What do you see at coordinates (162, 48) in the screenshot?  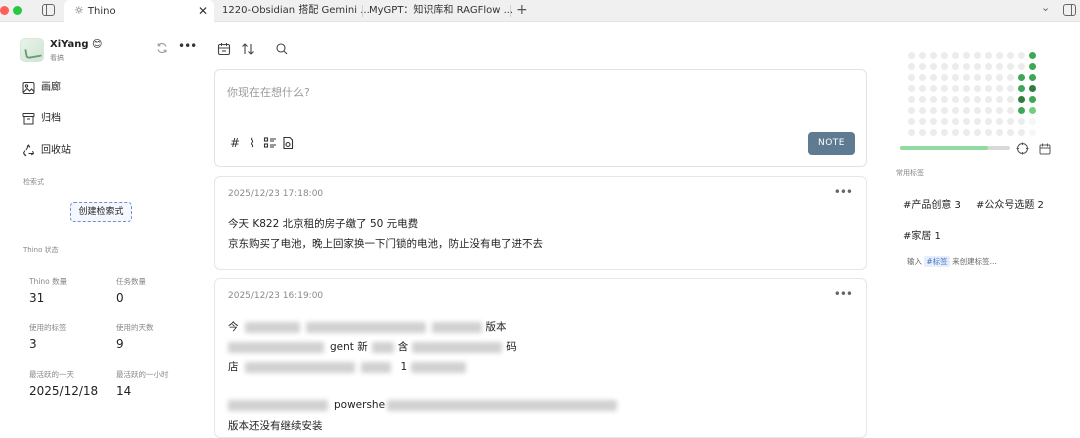 I see `sync-icon` at bounding box center [162, 48].